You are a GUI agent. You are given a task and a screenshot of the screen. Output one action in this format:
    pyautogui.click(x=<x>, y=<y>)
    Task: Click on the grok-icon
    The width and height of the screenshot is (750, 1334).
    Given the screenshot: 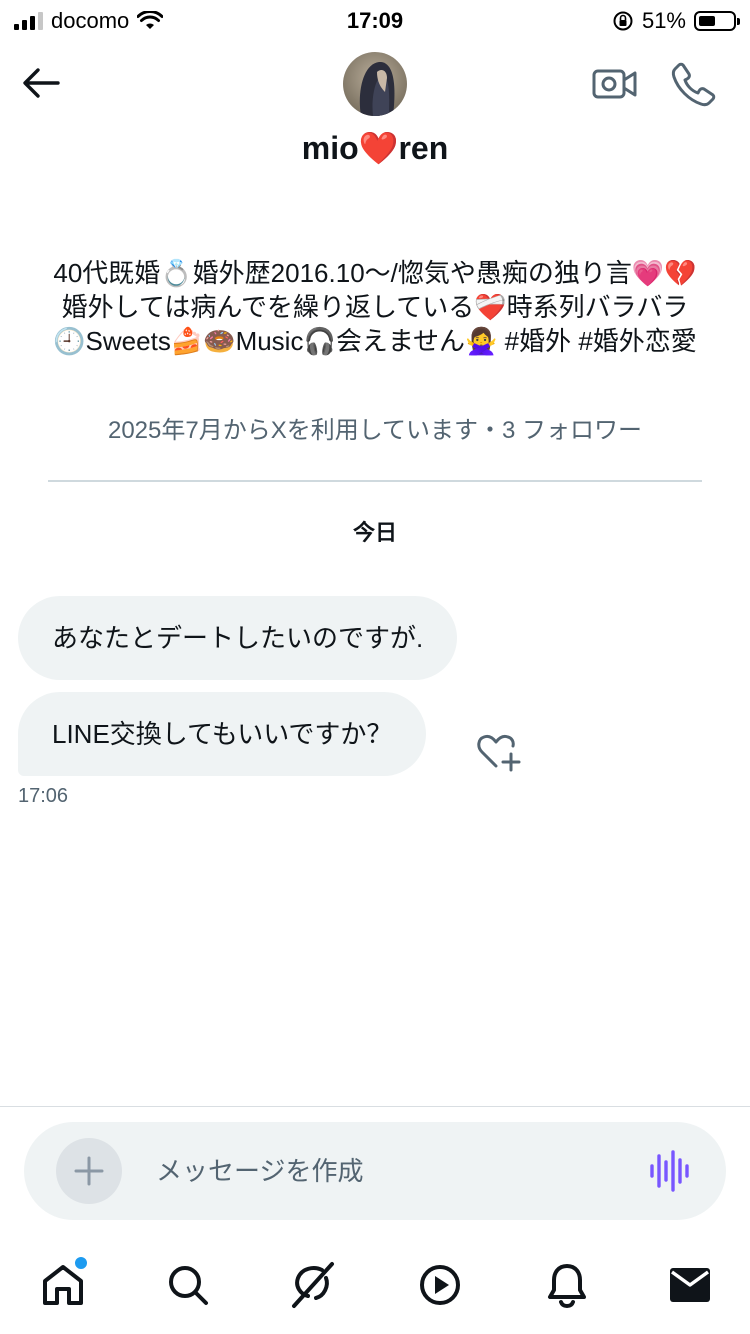 What is the action you would take?
    pyautogui.click(x=313, y=1285)
    